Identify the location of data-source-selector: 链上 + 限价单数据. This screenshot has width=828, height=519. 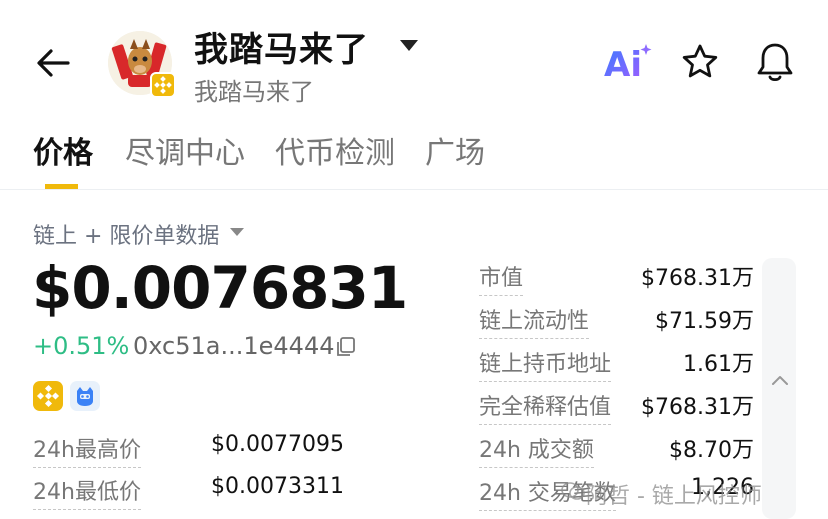
(126, 234).